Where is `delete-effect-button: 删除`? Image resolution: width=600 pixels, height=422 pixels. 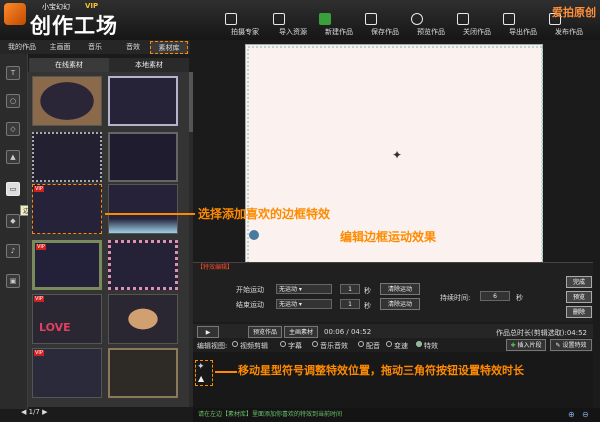 delete-effect-button: 删除 is located at coordinates (579, 312).